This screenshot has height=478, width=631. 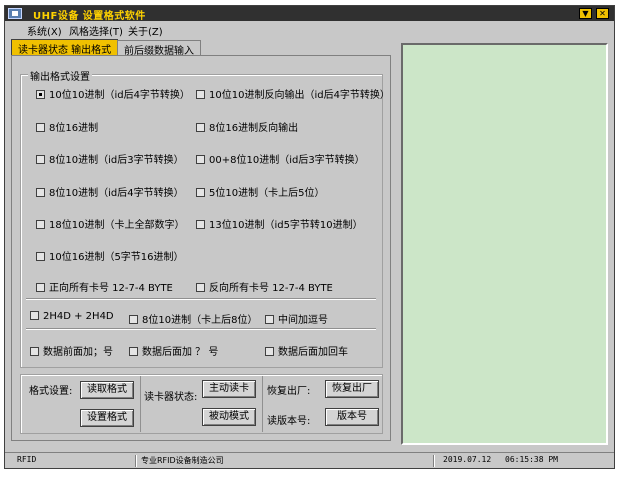 What do you see at coordinates (289, 421) in the screenshot?
I see `version-label: 读版本号:` at bounding box center [289, 421].